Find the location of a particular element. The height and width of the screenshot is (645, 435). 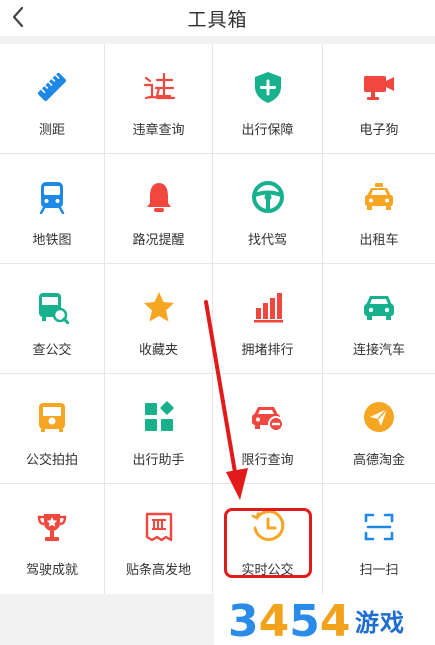

tool-item-violation: 违章查询 is located at coordinates (158, 98).